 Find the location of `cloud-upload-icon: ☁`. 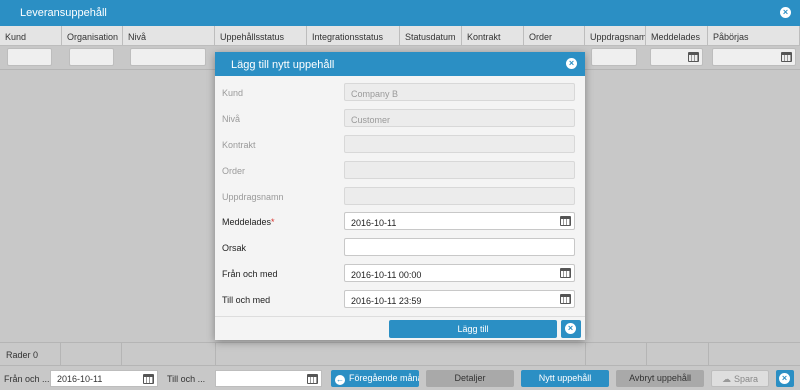

cloud-upload-icon: ☁ is located at coordinates (726, 379).